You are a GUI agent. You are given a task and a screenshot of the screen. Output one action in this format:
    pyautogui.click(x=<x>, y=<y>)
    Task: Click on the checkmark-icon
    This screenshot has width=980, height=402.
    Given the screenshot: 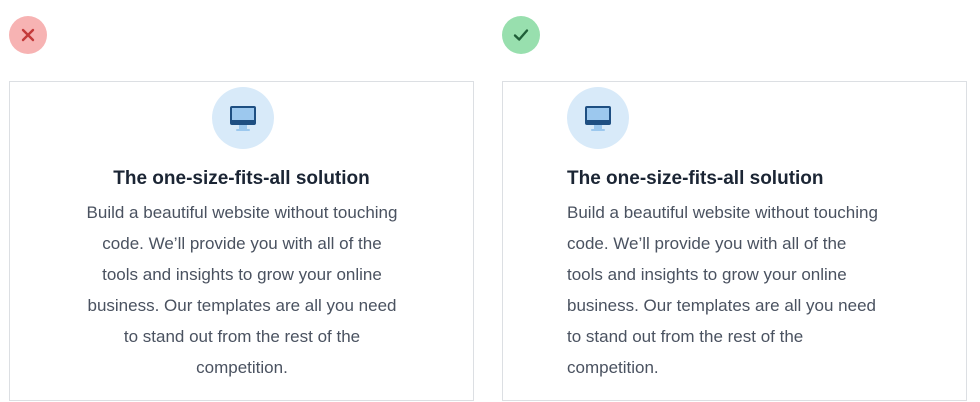 What is the action you would take?
    pyautogui.click(x=521, y=35)
    